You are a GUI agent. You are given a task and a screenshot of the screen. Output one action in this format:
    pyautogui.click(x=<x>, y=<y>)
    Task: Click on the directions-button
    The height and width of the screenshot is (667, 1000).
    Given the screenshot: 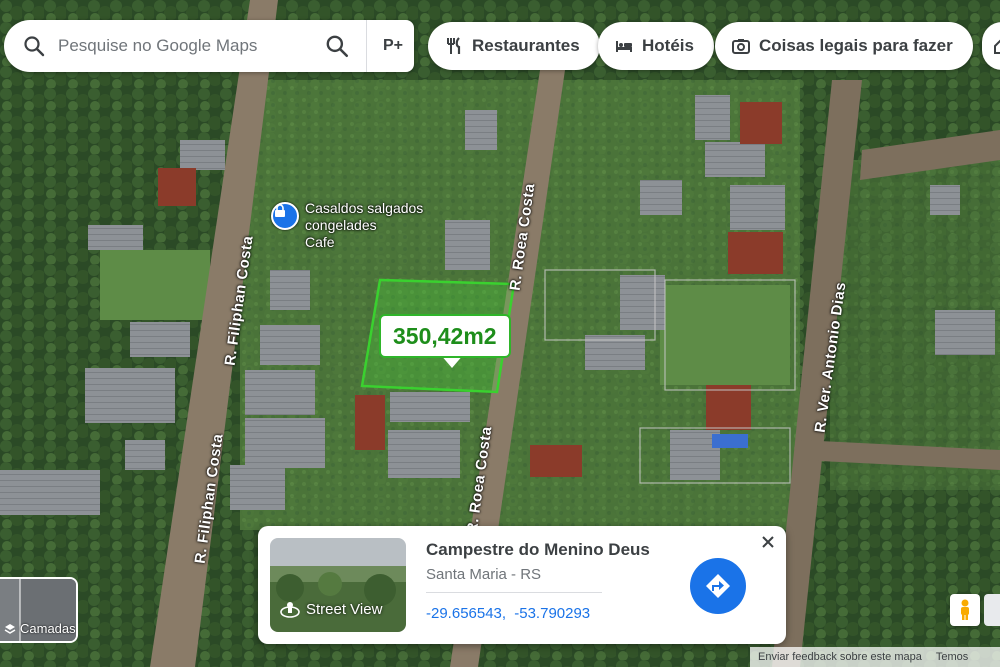 What is the action you would take?
    pyautogui.click(x=718, y=586)
    